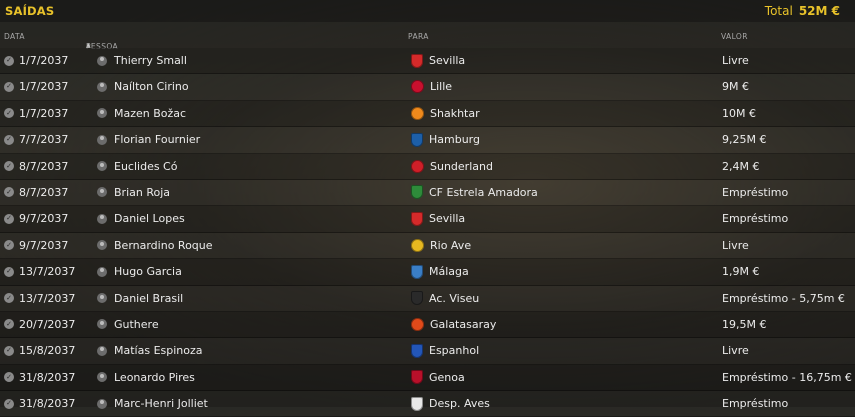 Image resolution: width=855 pixels, height=417 pixels. What do you see at coordinates (454, 139) in the screenshot?
I see `club-name-link: Hamburg` at bounding box center [454, 139].